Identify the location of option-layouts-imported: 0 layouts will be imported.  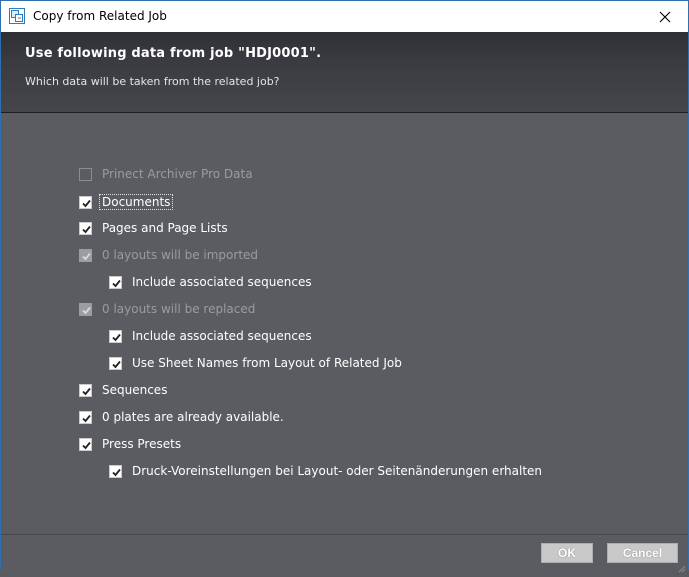
(168, 255).